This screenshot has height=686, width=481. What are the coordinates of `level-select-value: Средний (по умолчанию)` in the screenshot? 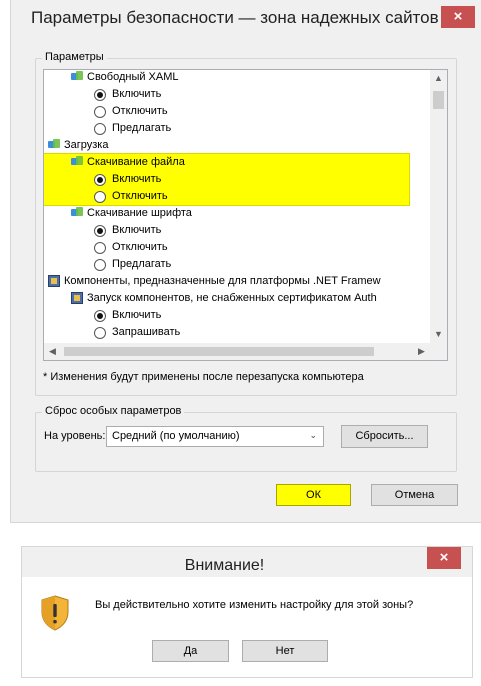 It's located at (176, 436).